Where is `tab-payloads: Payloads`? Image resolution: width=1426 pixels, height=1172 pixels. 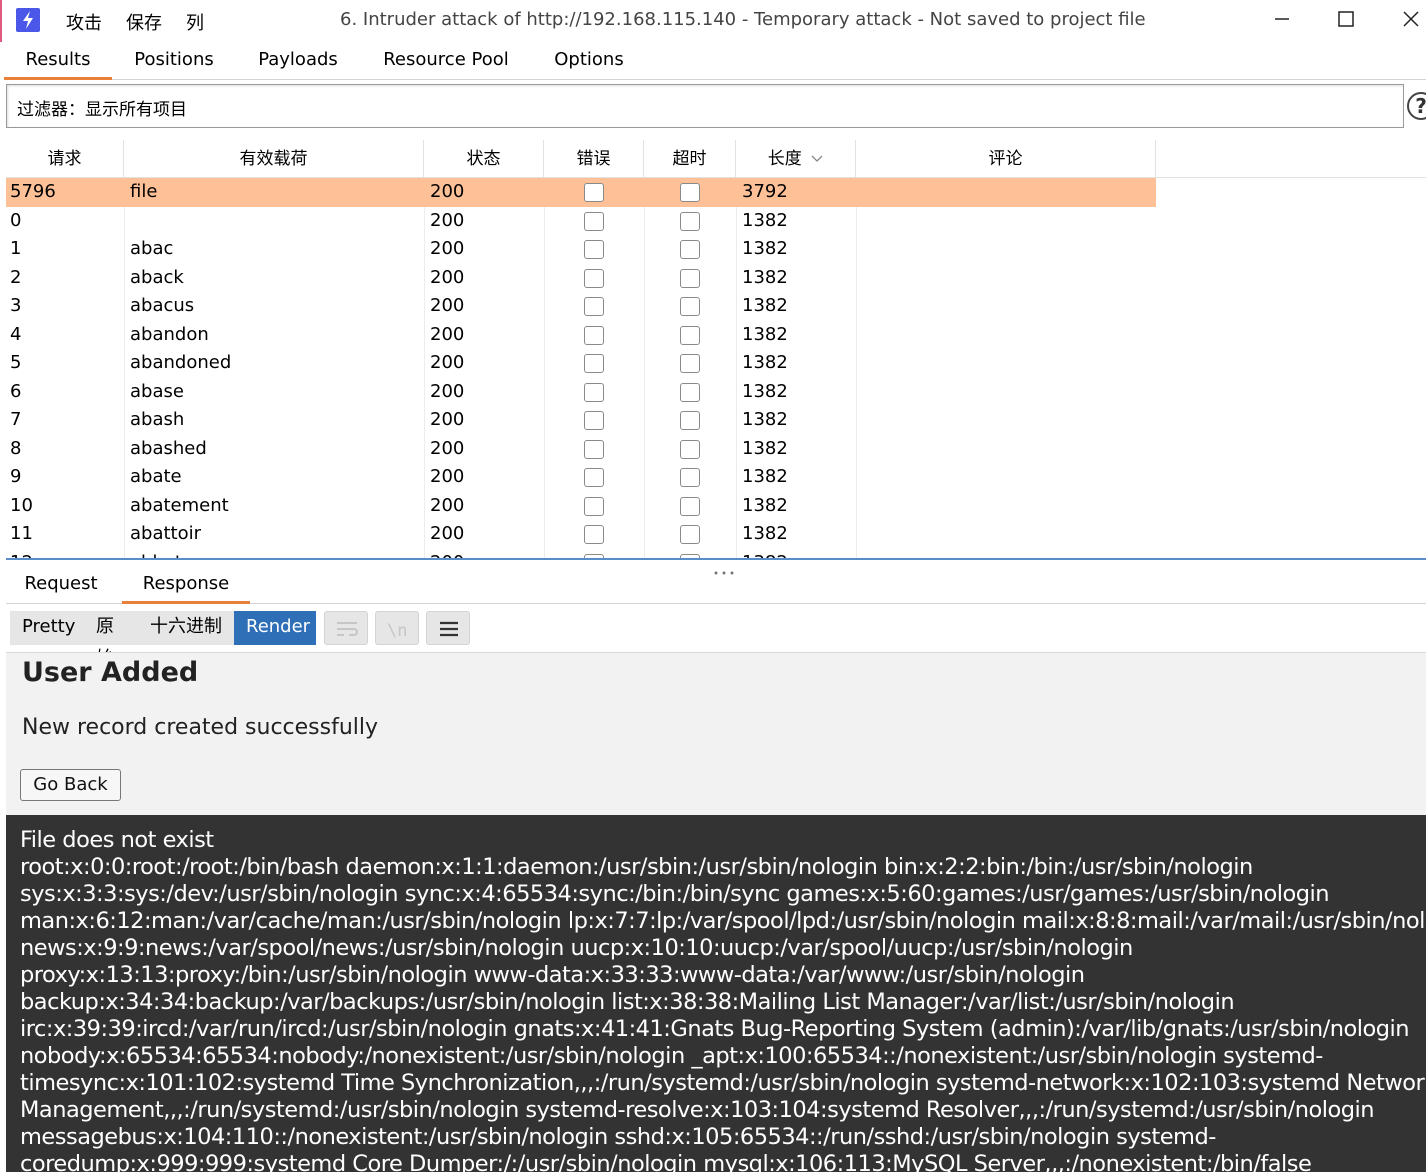 tab-payloads: Payloads is located at coordinates (298, 61).